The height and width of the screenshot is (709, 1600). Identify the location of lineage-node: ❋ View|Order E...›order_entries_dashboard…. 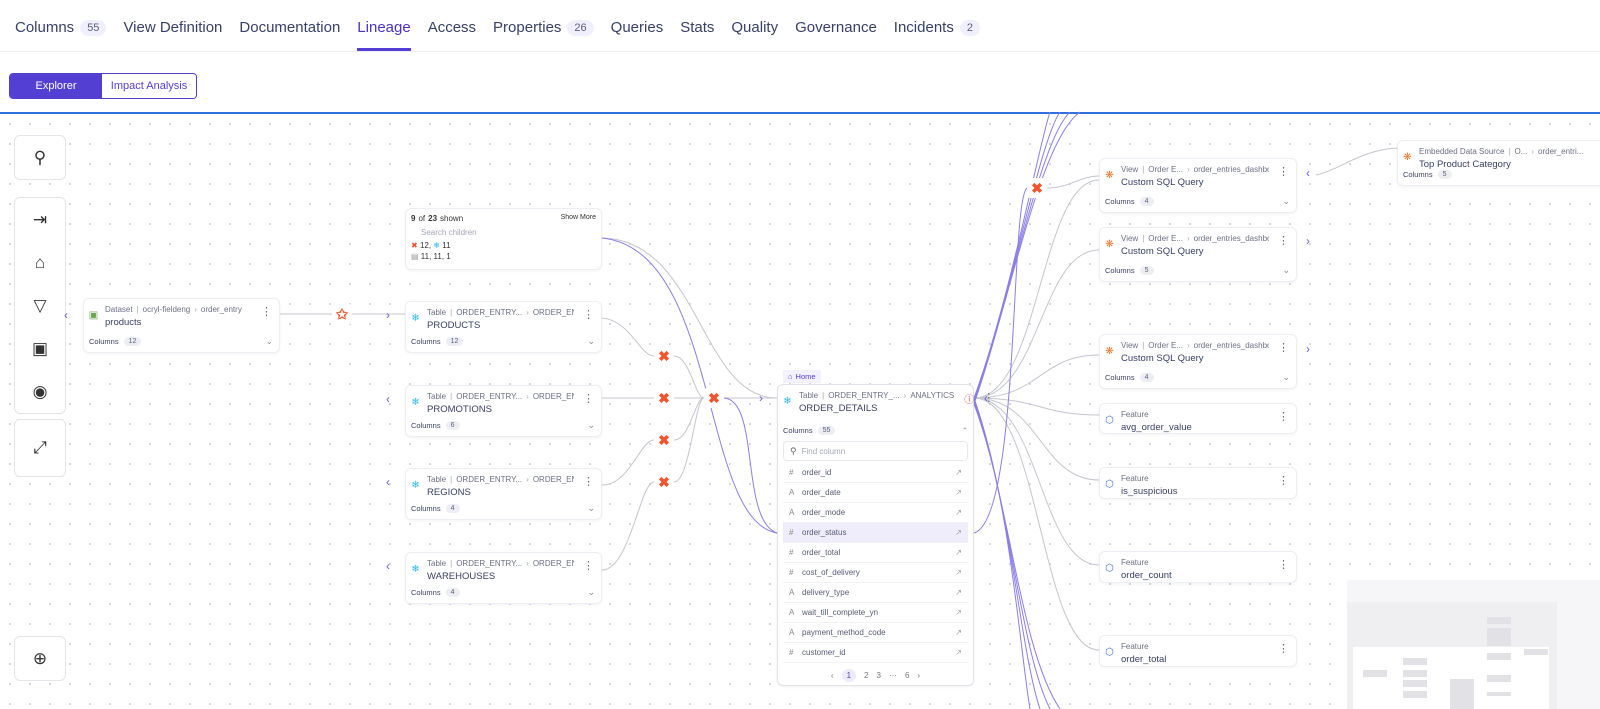
(1198, 361).